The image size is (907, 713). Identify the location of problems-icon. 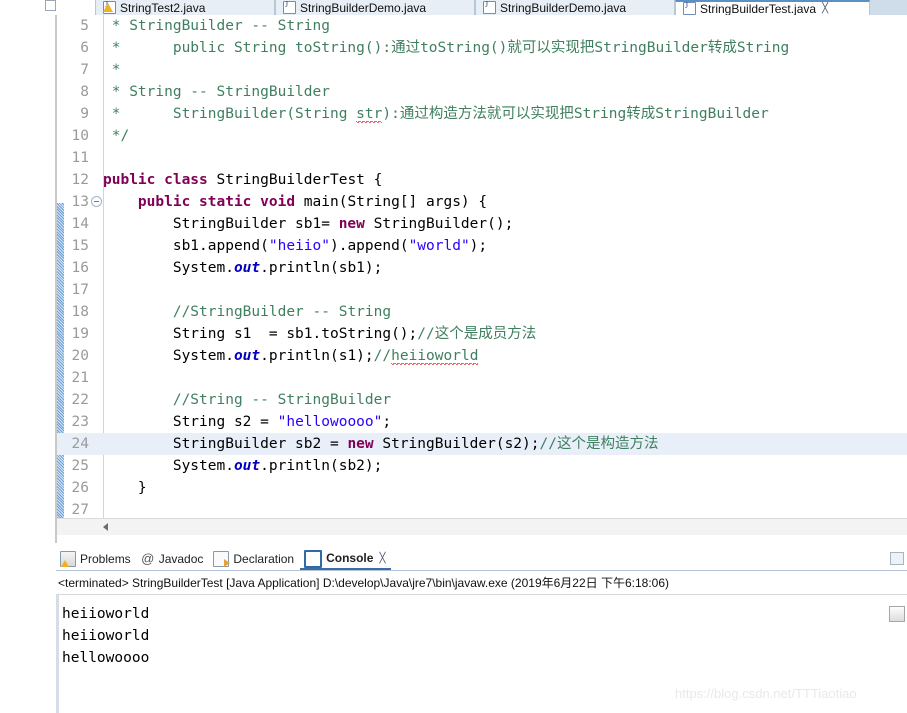
(68, 559).